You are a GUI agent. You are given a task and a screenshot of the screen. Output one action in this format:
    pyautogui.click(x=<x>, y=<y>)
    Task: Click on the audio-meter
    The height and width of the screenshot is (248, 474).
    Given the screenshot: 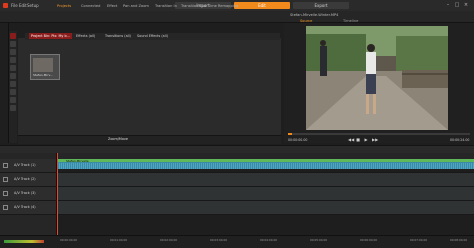 What is the action you would take?
    pyautogui.click(x=24, y=241)
    